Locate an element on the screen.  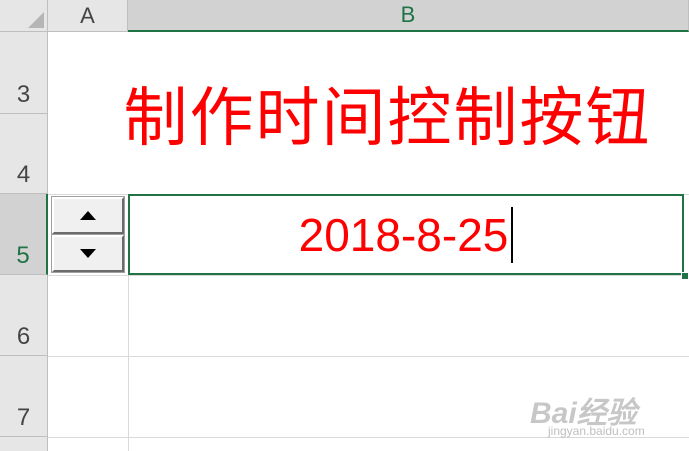
spin-up-button is located at coordinates (88, 215).